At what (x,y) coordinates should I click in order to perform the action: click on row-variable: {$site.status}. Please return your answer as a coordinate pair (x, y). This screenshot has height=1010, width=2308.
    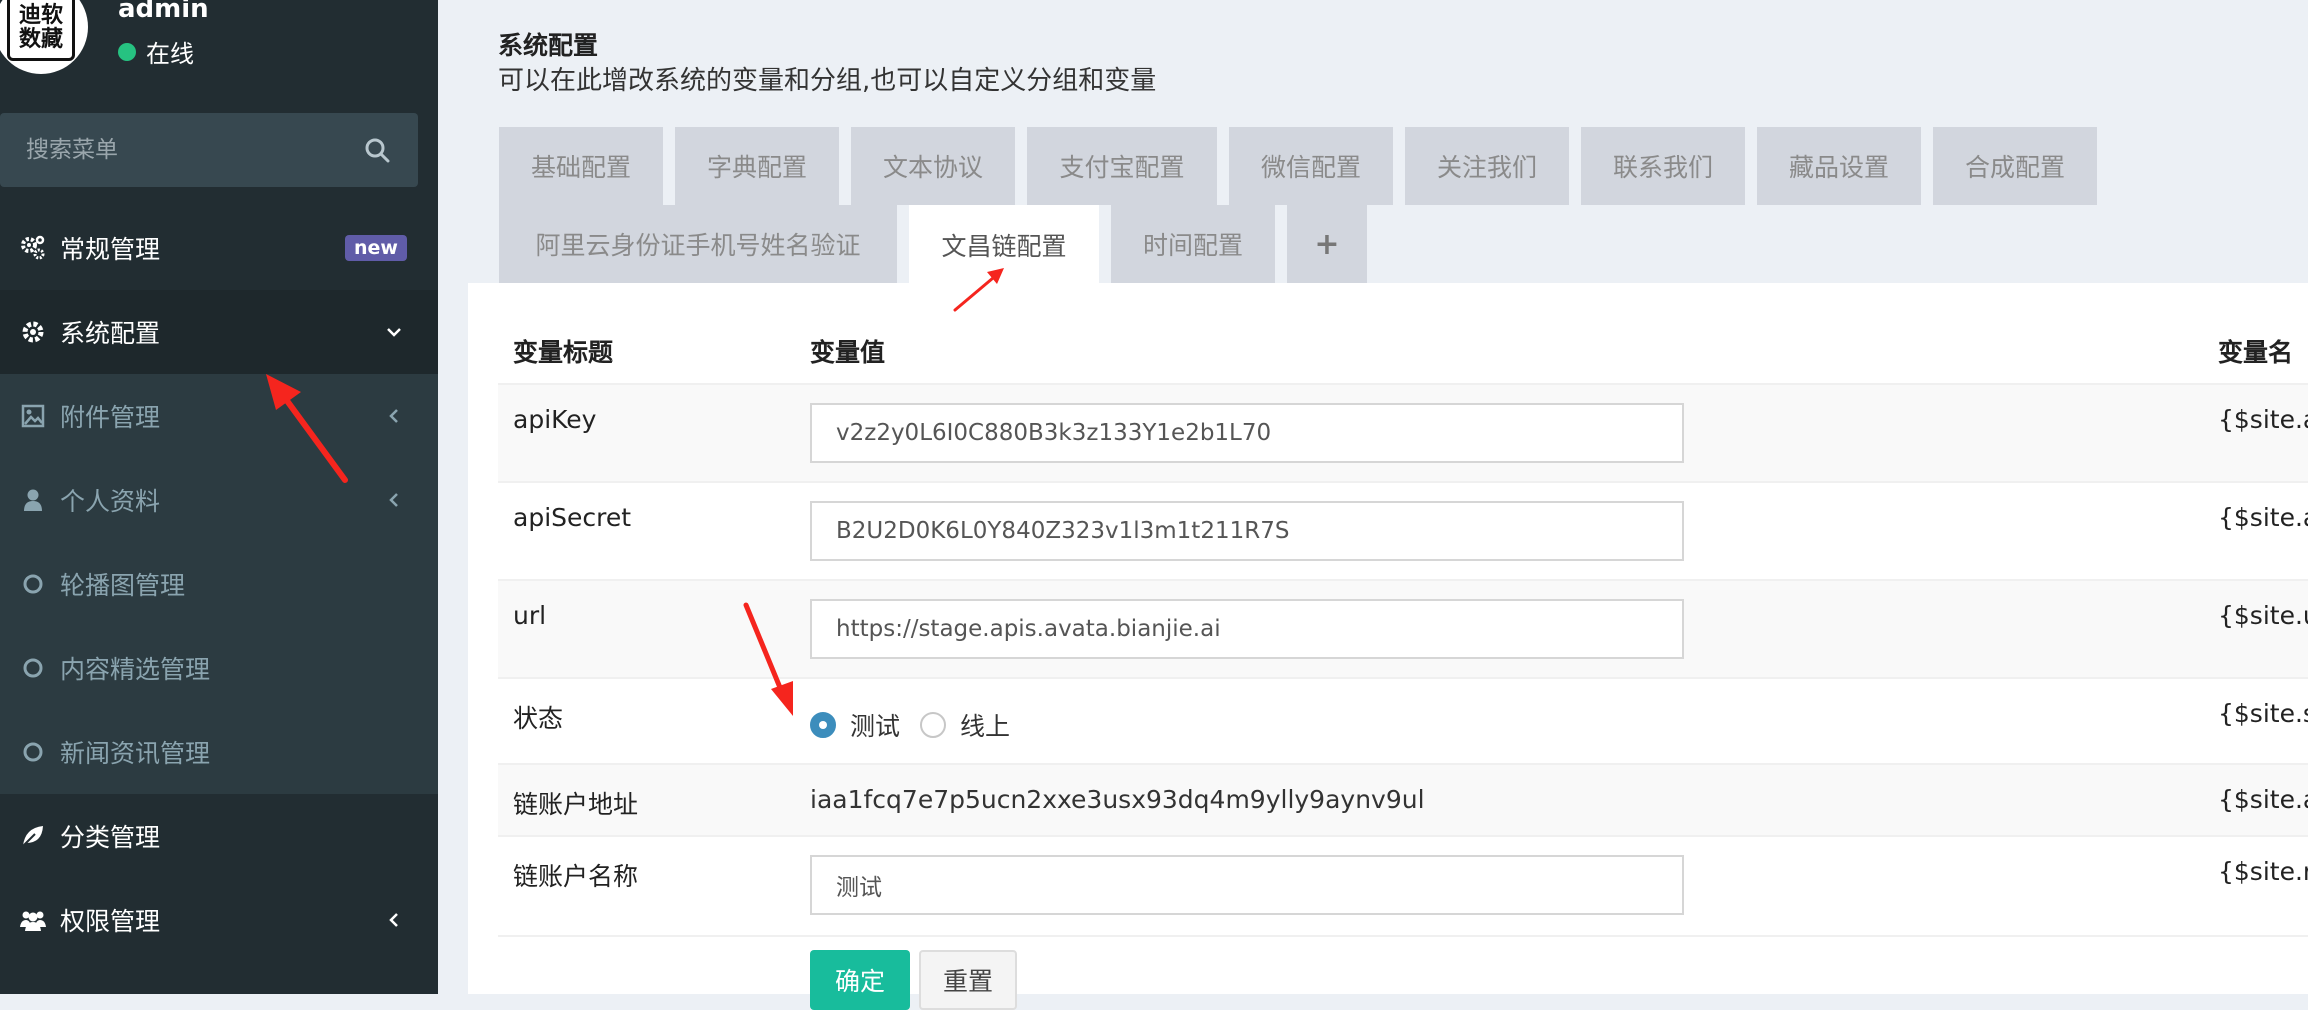
    Looking at the image, I should click on (2263, 713).